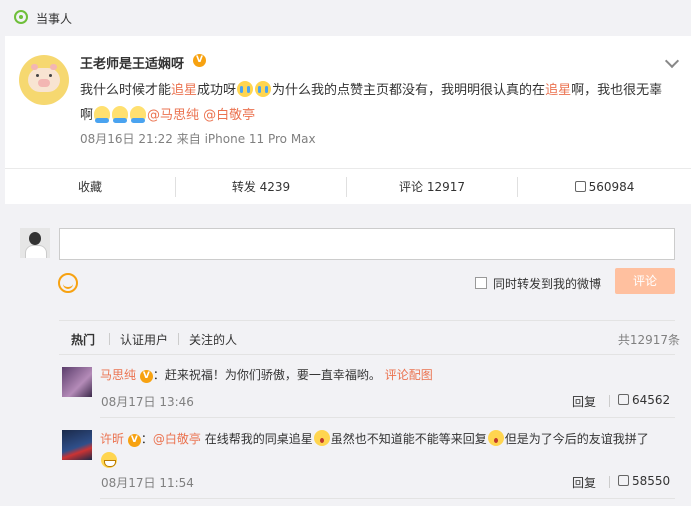 Image resolution: width=691 pixels, height=506 pixels. What do you see at coordinates (144, 339) in the screenshot?
I see `tab-verified: 认证用户` at bounding box center [144, 339].